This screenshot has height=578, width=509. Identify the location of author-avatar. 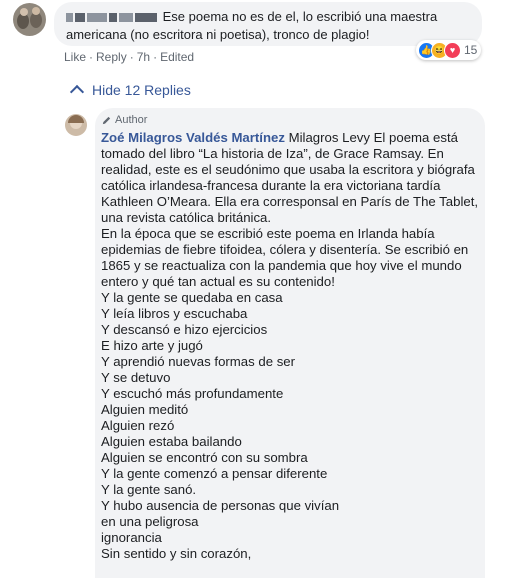
(76, 125).